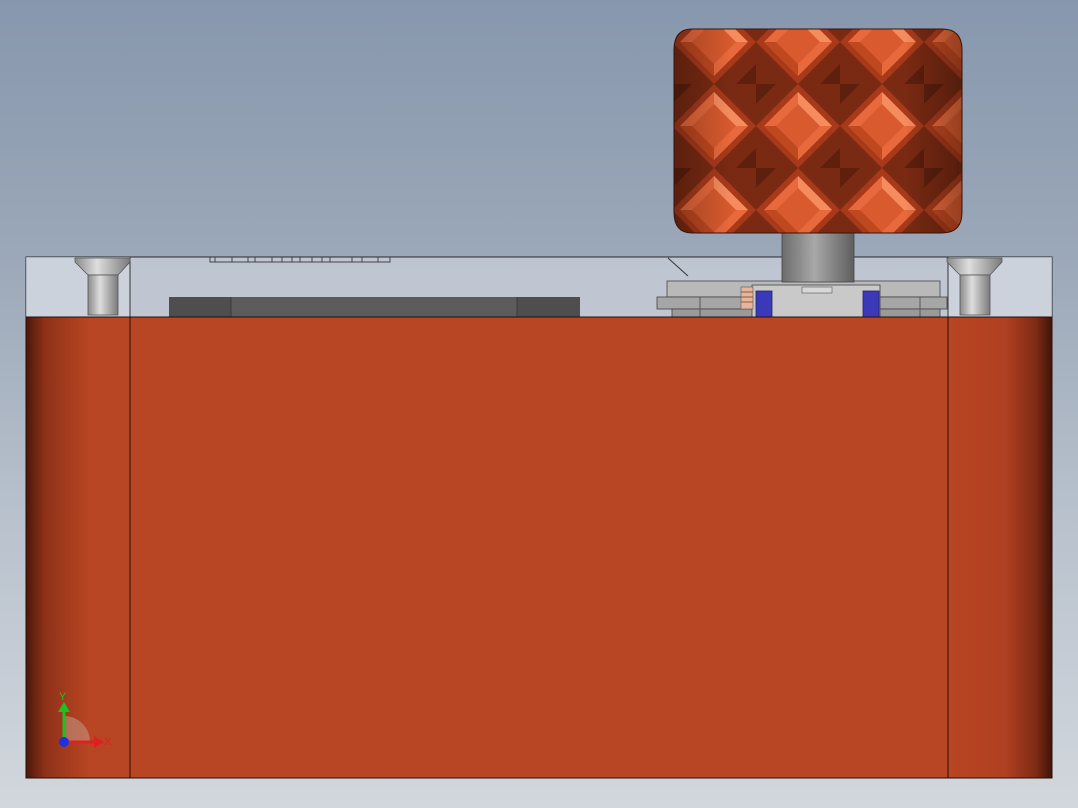  Describe the element at coordinates (63, 697) in the screenshot. I see `y-axis-label: Y` at that location.